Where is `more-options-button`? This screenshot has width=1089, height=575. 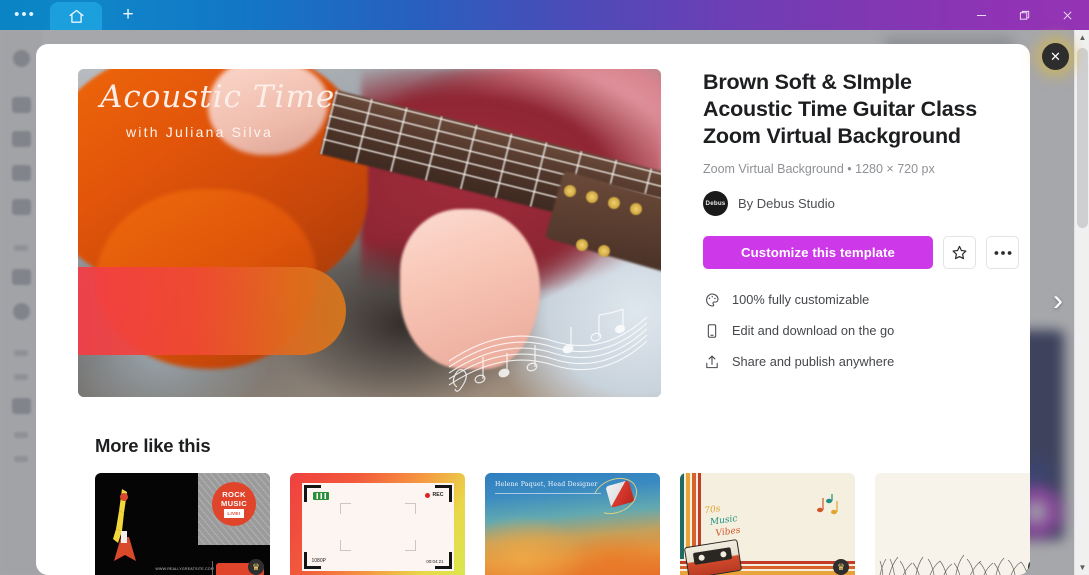 more-options-button is located at coordinates (1002, 252).